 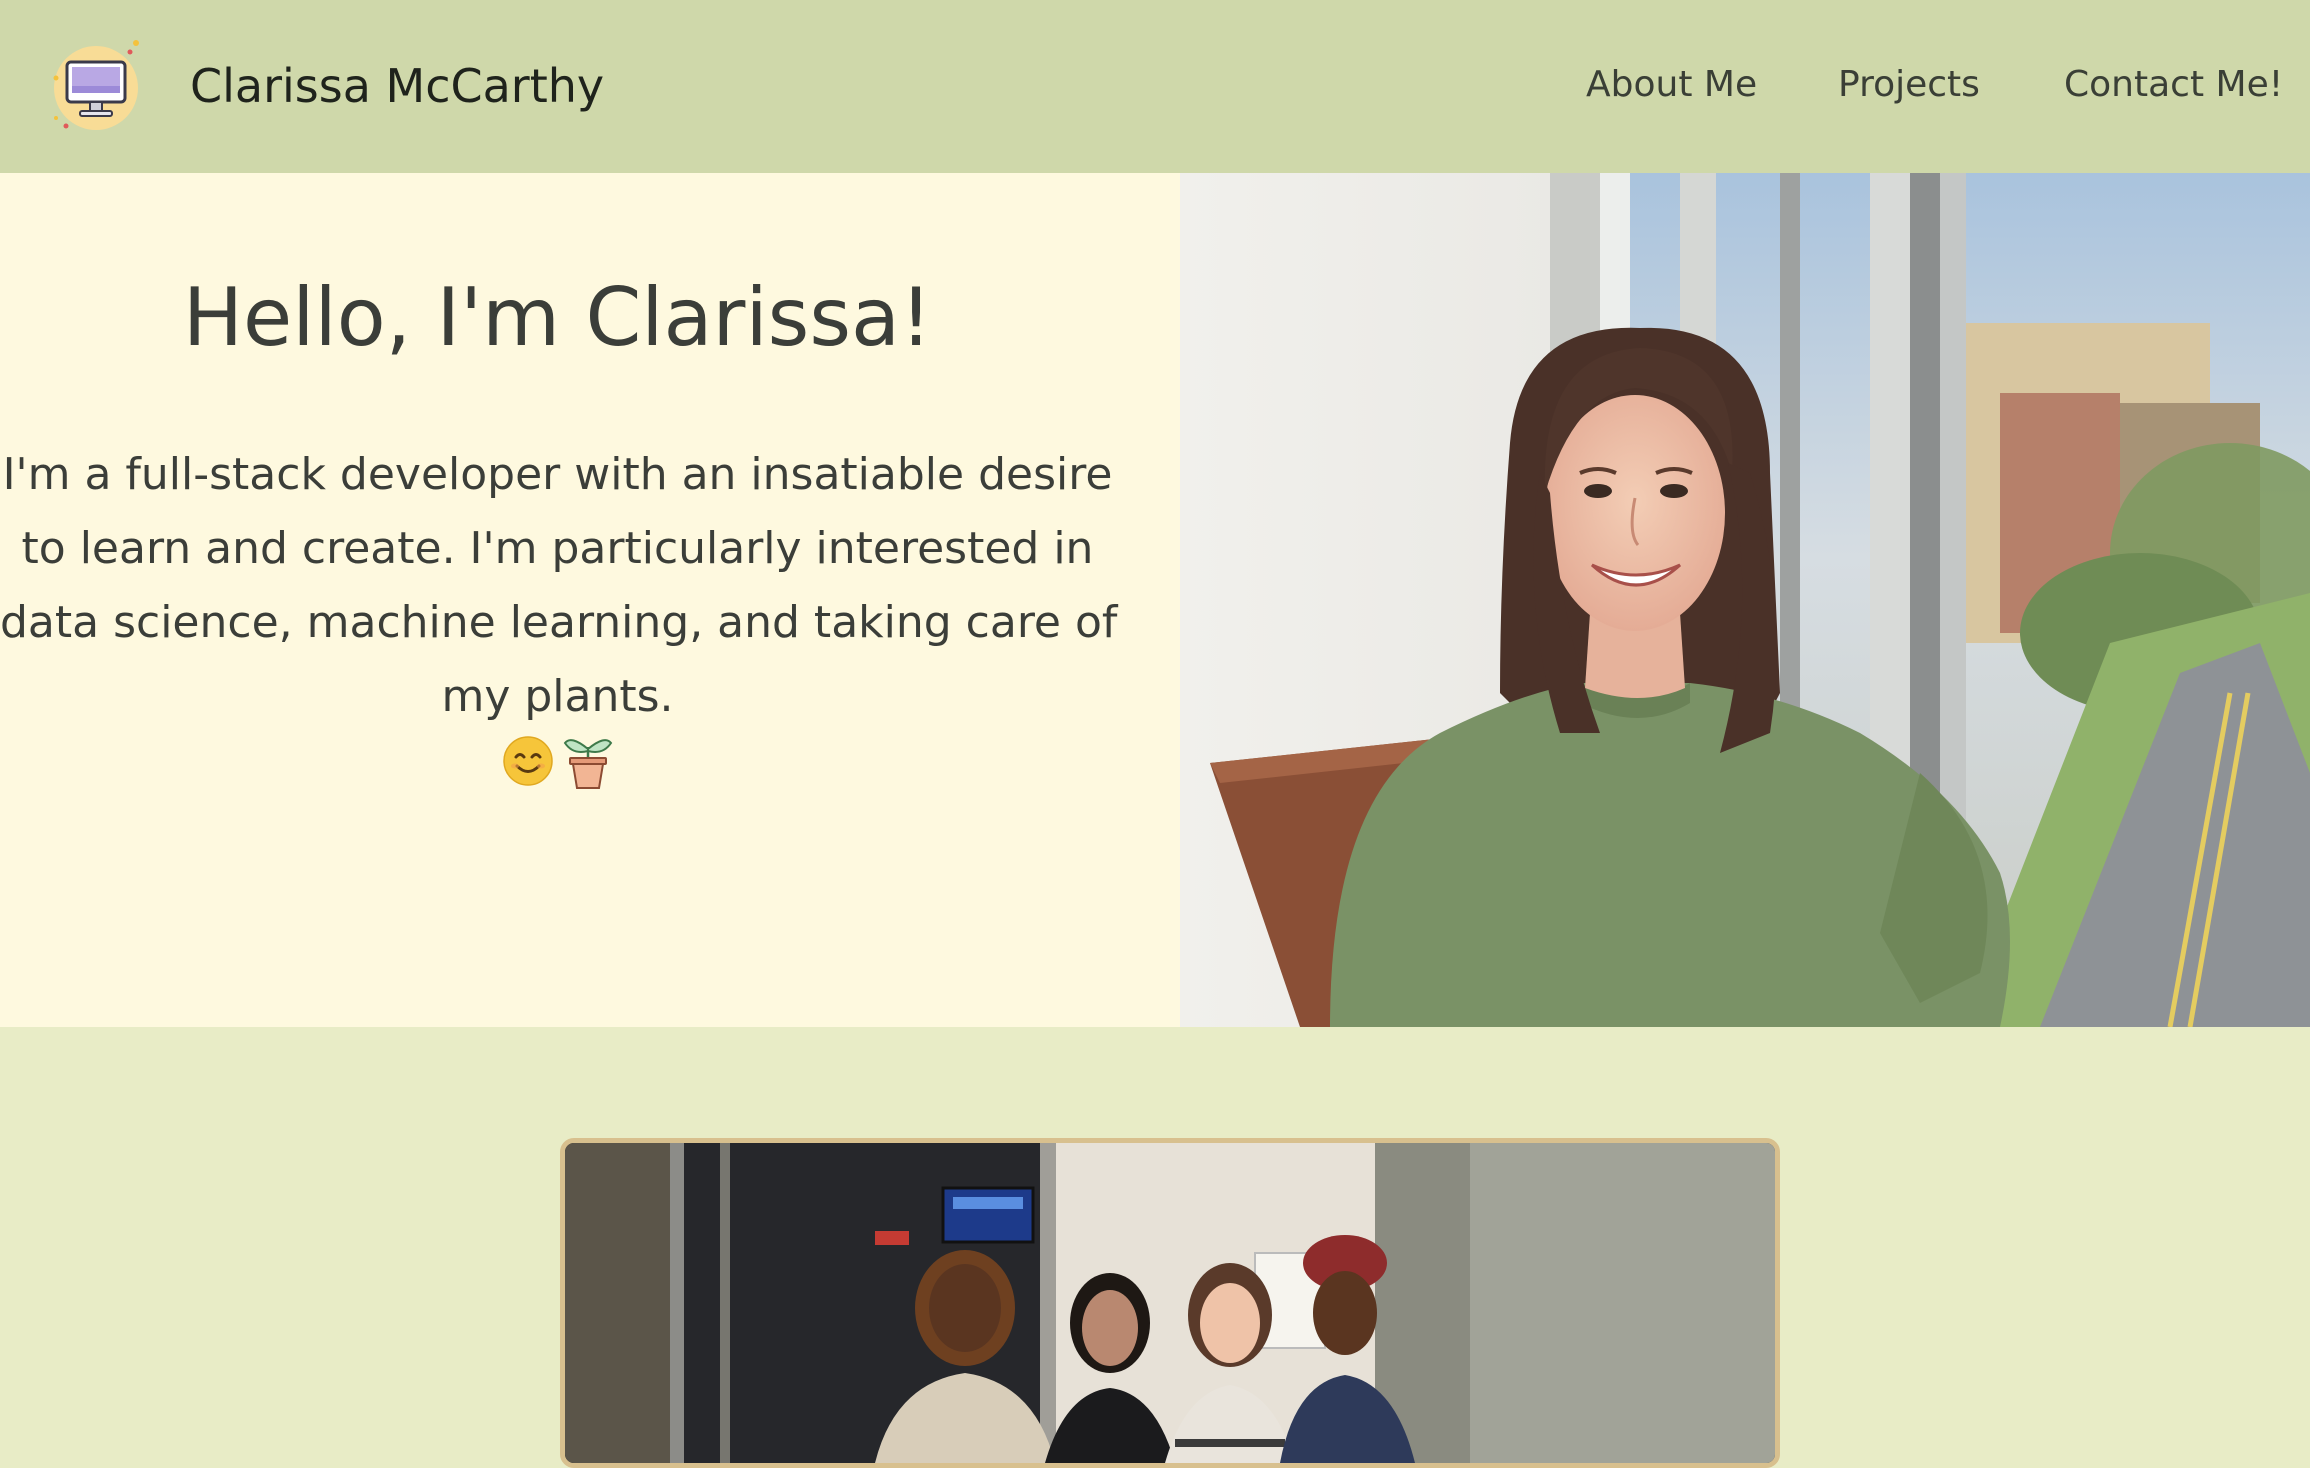 I want to click on desktop-computer-icon, so click(x=96, y=86).